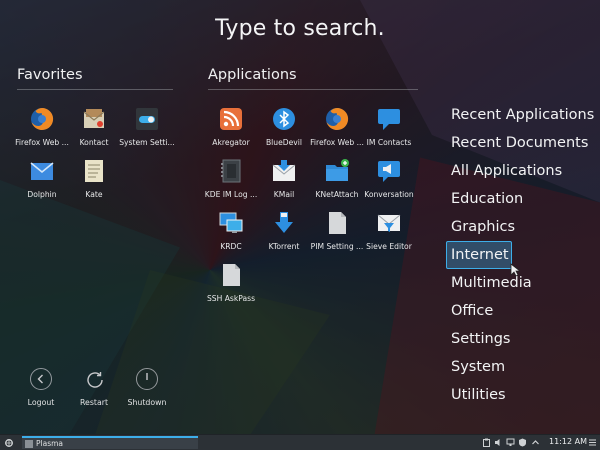 The image size is (600, 450). What do you see at coordinates (521, 283) in the screenshot?
I see `category-multimedia: Multimedia` at bounding box center [521, 283].